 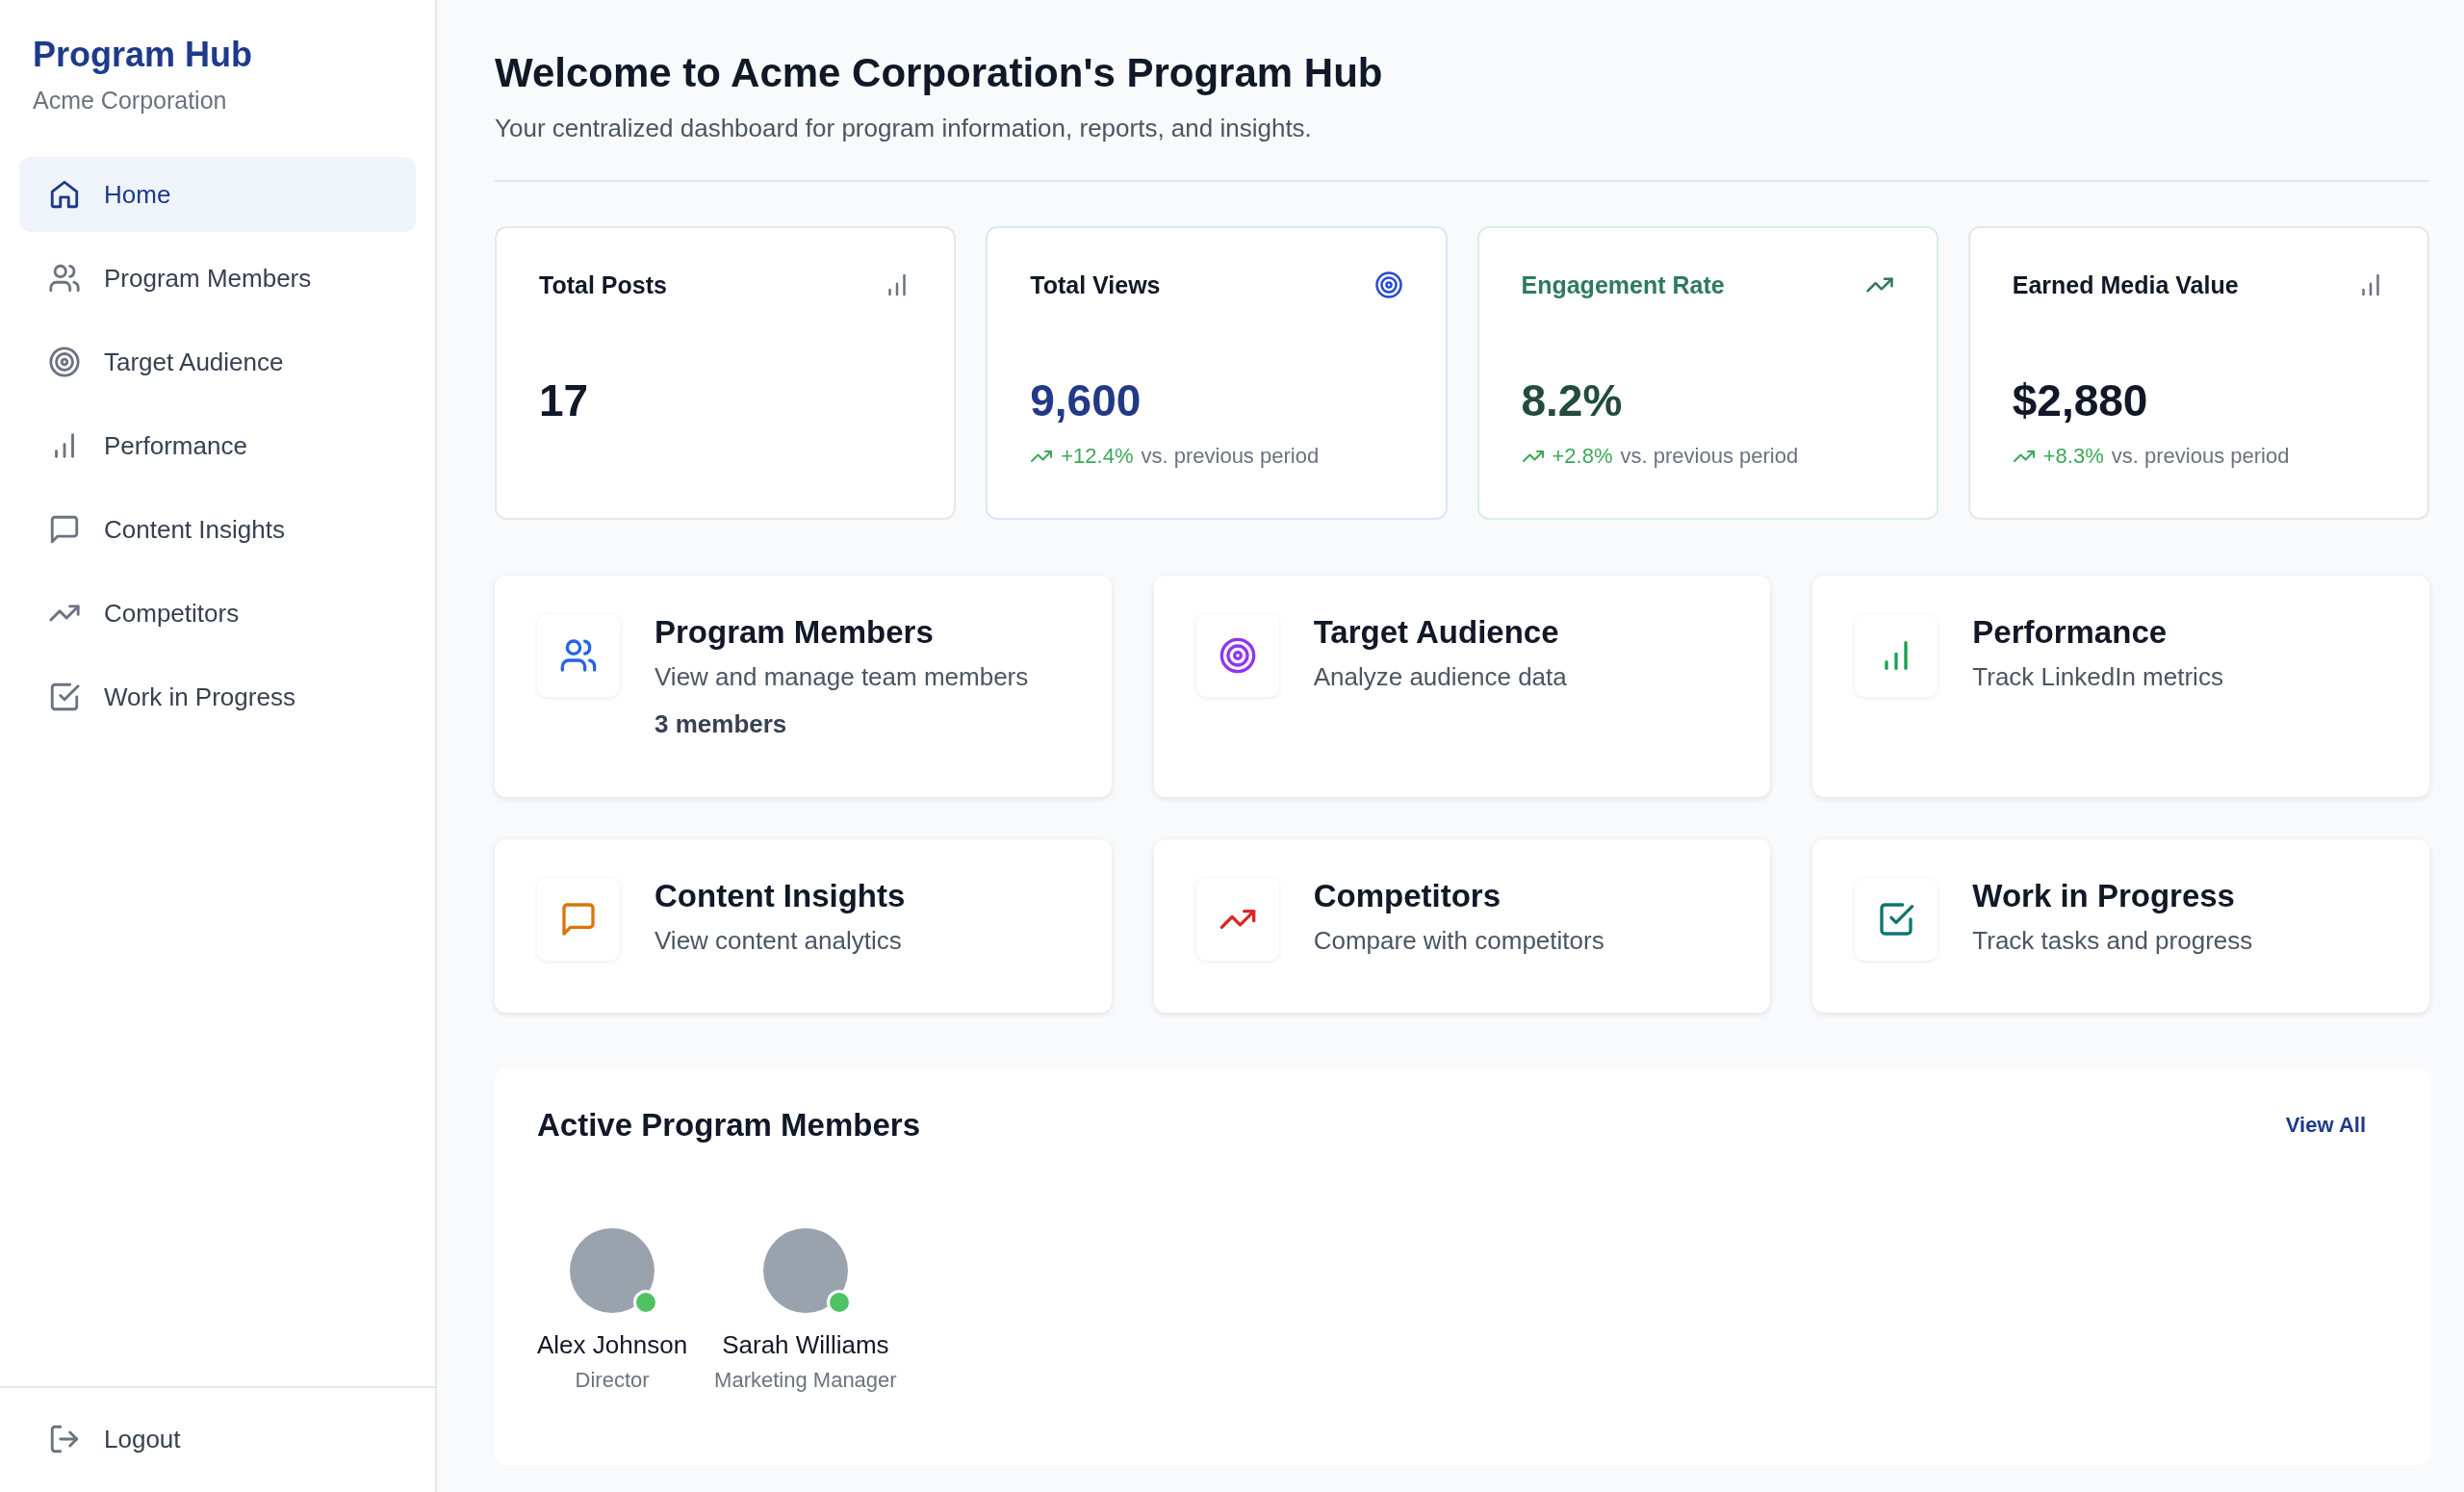 I want to click on stat-title: Earned Media Value, so click(x=2125, y=284).